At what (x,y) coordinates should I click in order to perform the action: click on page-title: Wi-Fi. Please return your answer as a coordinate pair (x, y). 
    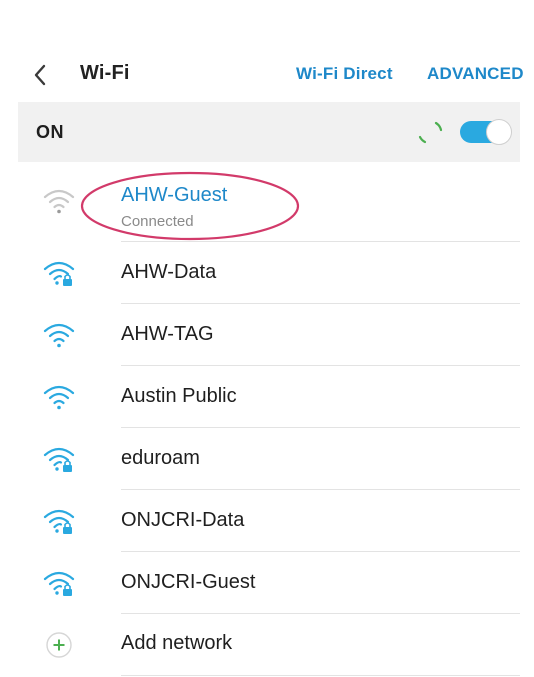
    Looking at the image, I should click on (105, 73).